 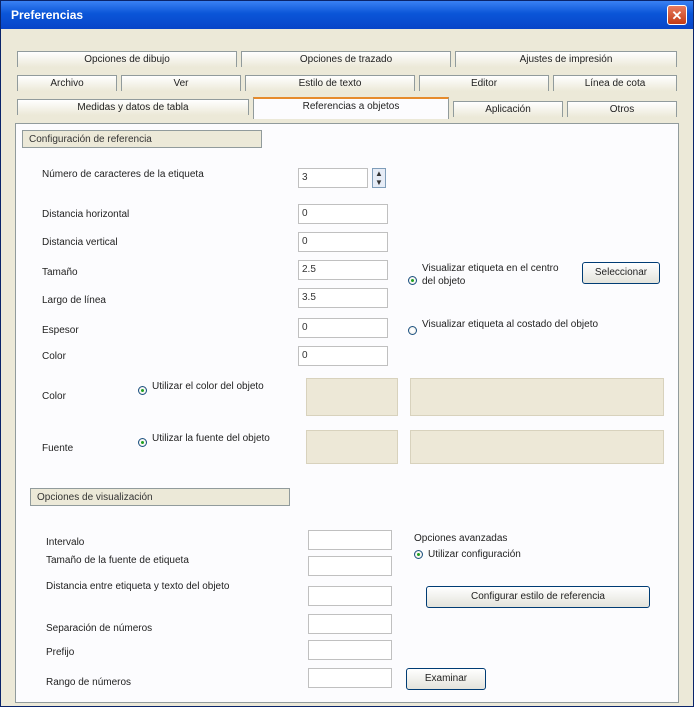 I want to click on vertical-distance-field: 0, so click(x=343, y=242).